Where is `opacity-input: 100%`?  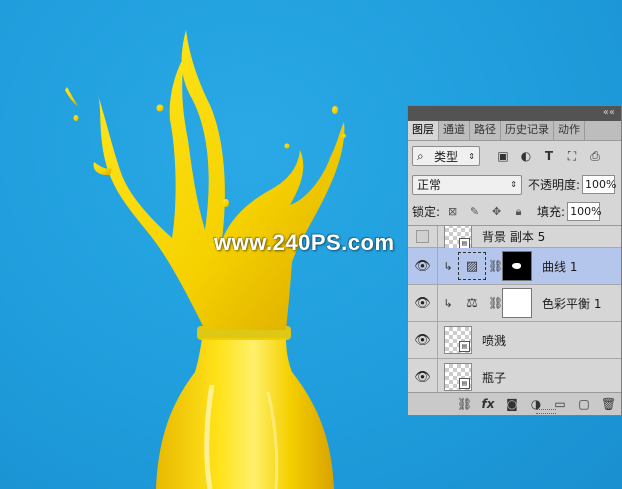 opacity-input: 100% is located at coordinates (599, 184).